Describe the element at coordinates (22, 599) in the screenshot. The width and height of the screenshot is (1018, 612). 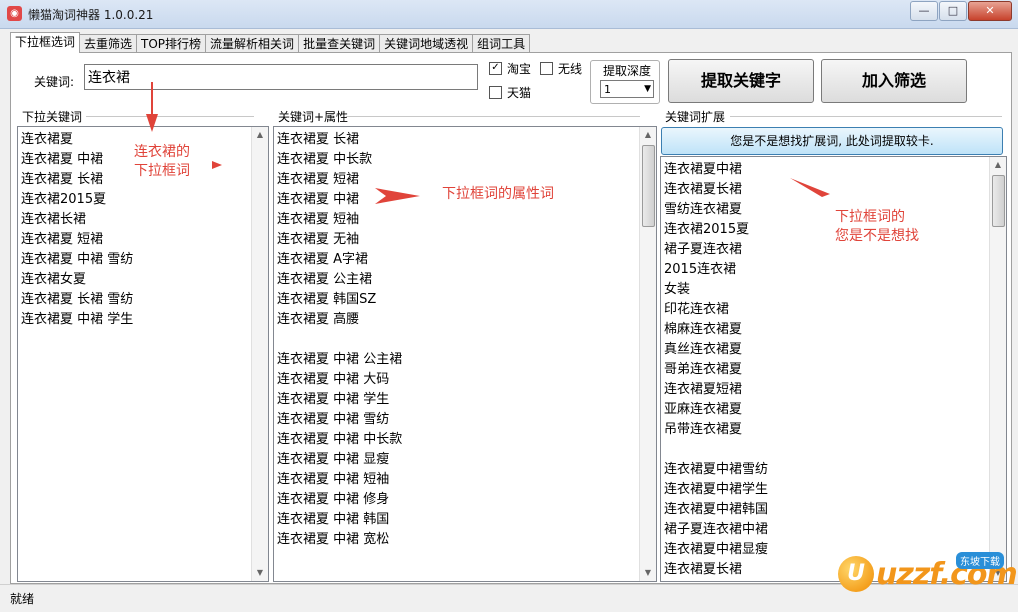
I see `status-text: 就绪` at that location.